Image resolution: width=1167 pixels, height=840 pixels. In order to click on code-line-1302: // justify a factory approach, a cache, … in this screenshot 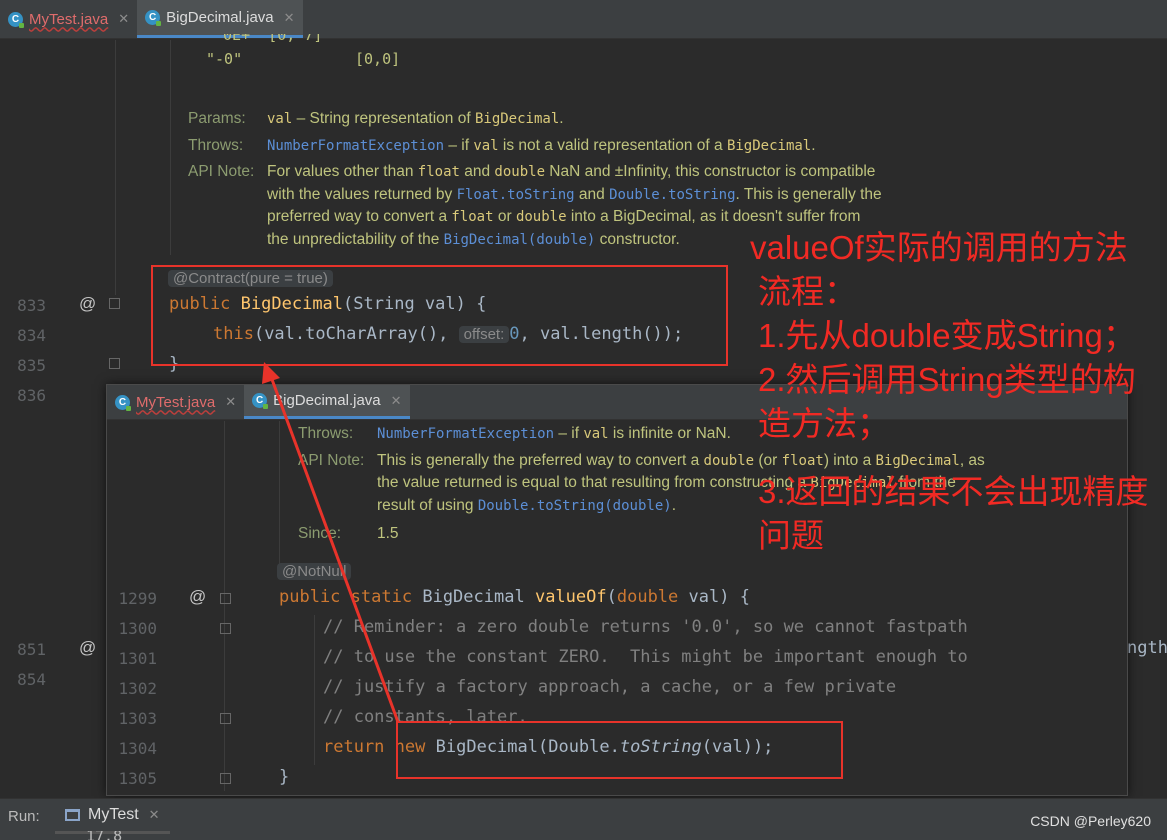, I will do `click(610, 687)`.